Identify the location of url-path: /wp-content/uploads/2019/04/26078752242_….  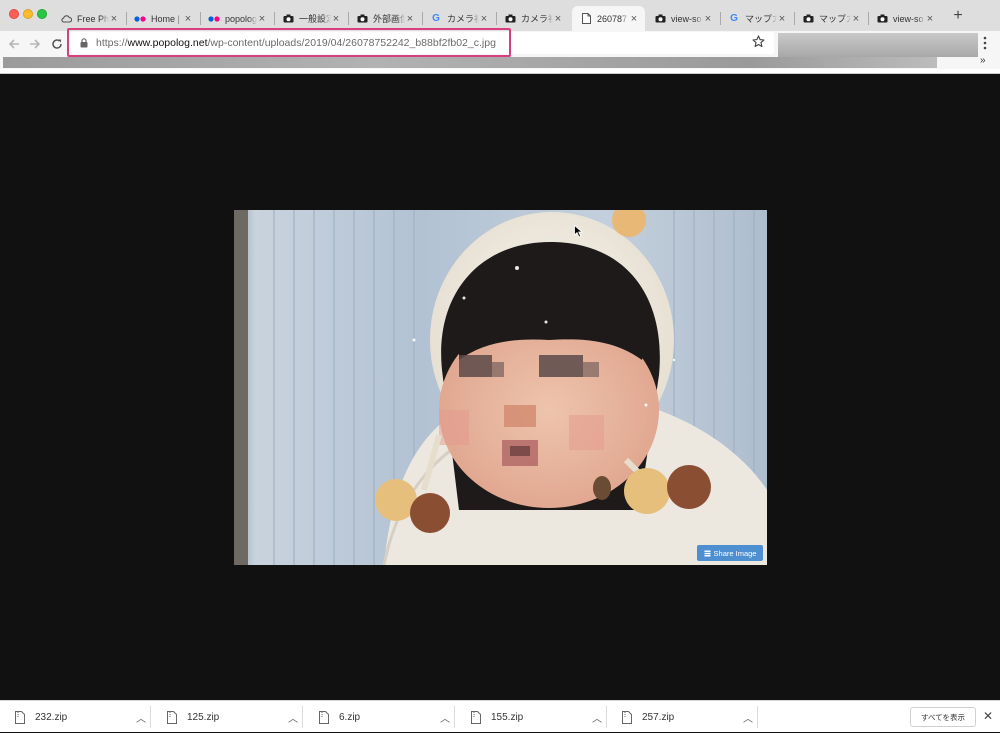
(351, 43).